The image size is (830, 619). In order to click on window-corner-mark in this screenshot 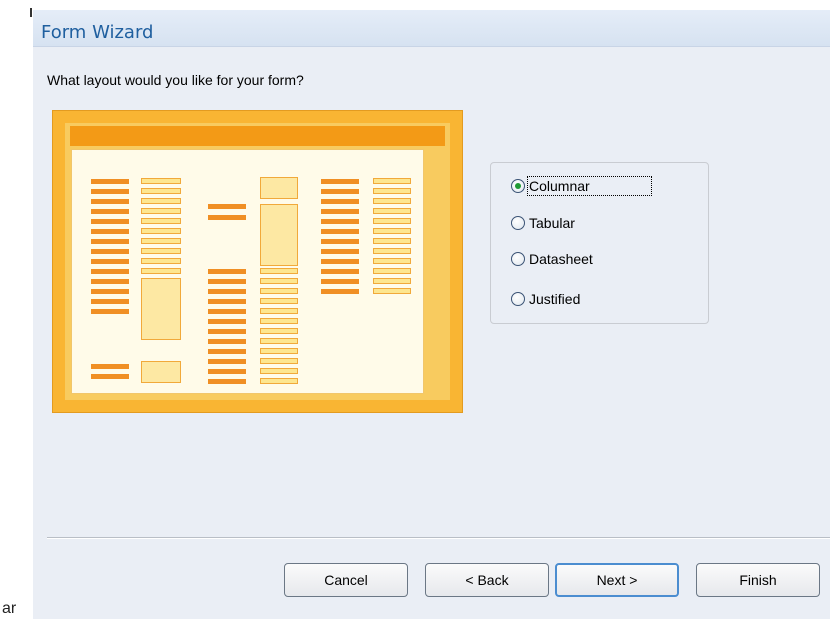, I will do `click(31, 12)`.